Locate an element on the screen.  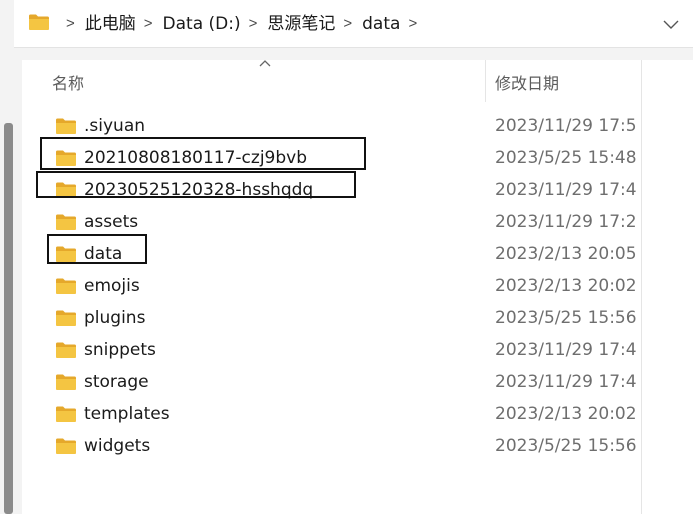
file-row: 20230525120328-hsshqdq 2023/11/29 17:4 is located at coordinates (331, 188).